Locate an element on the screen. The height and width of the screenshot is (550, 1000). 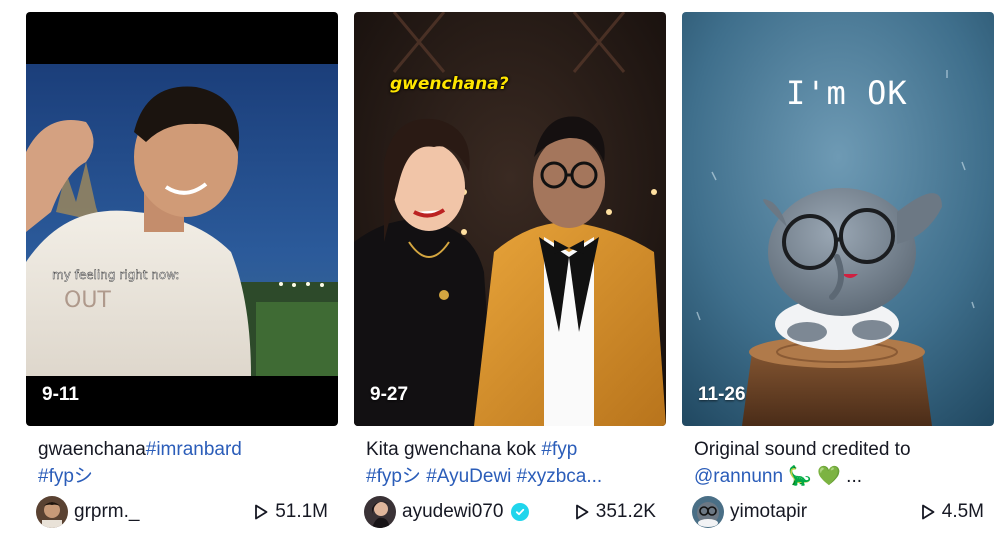
verified-badge-icon is located at coordinates (520, 512).